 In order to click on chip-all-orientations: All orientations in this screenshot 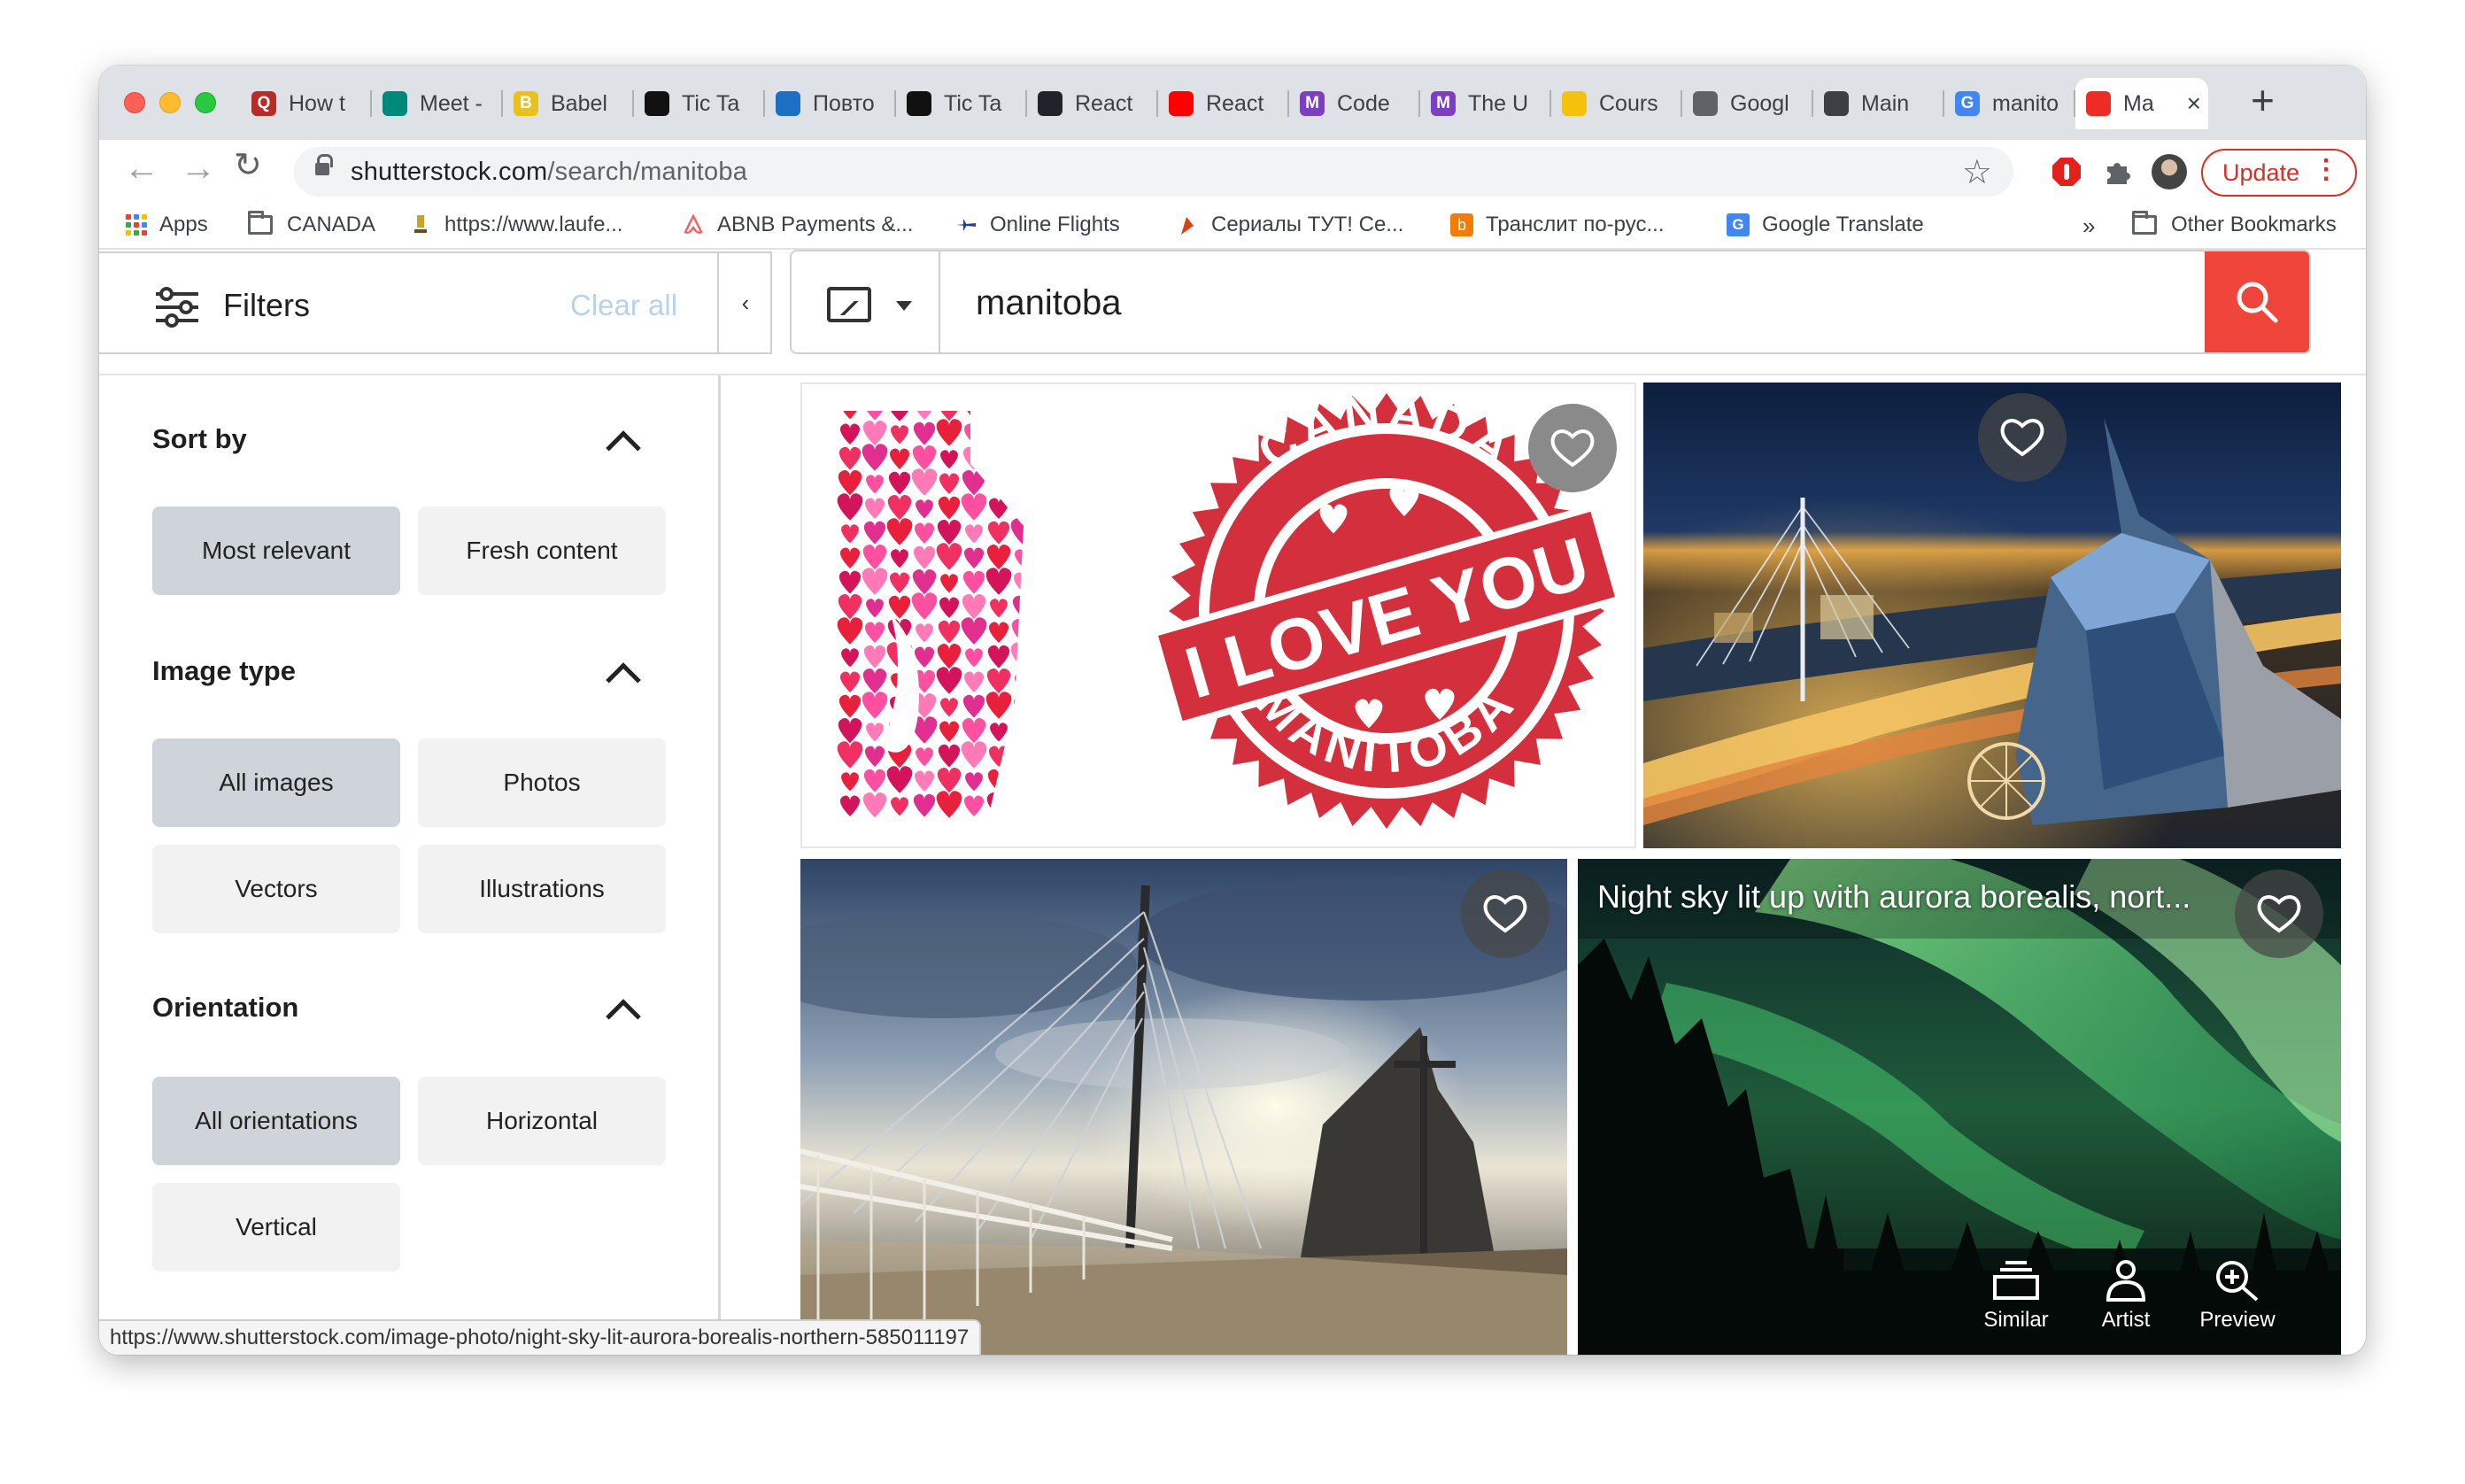, I will do `click(276, 1121)`.